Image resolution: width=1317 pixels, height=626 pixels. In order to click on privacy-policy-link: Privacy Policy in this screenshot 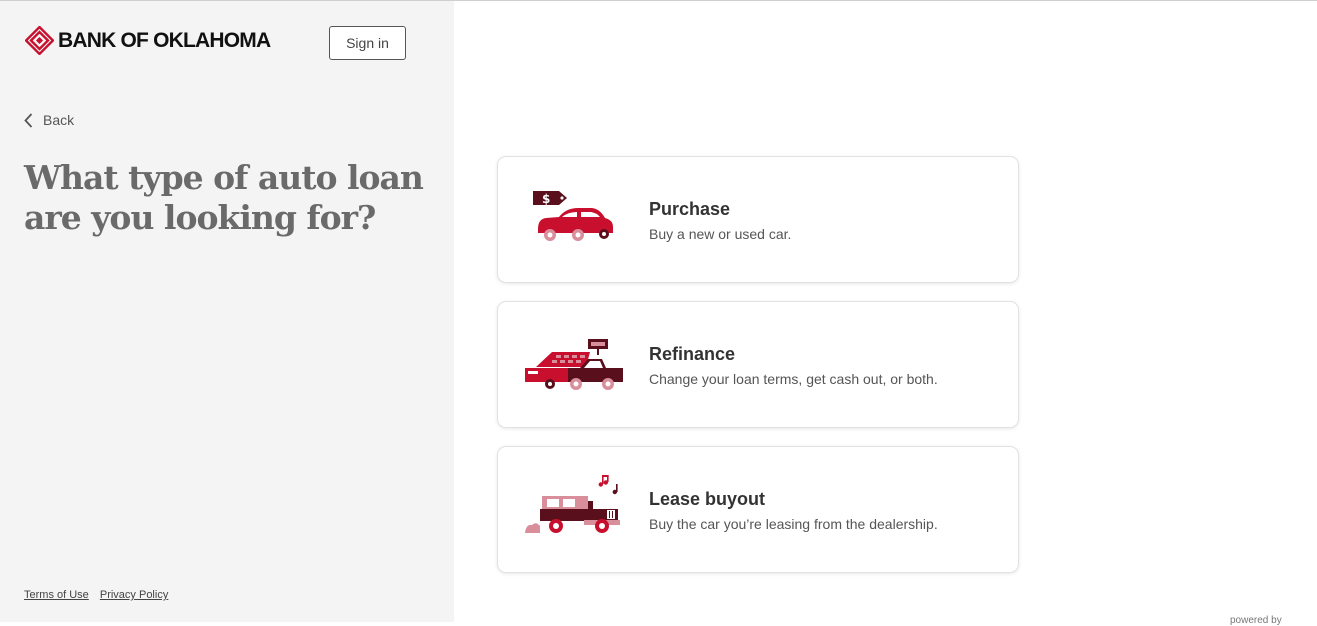, I will do `click(134, 595)`.